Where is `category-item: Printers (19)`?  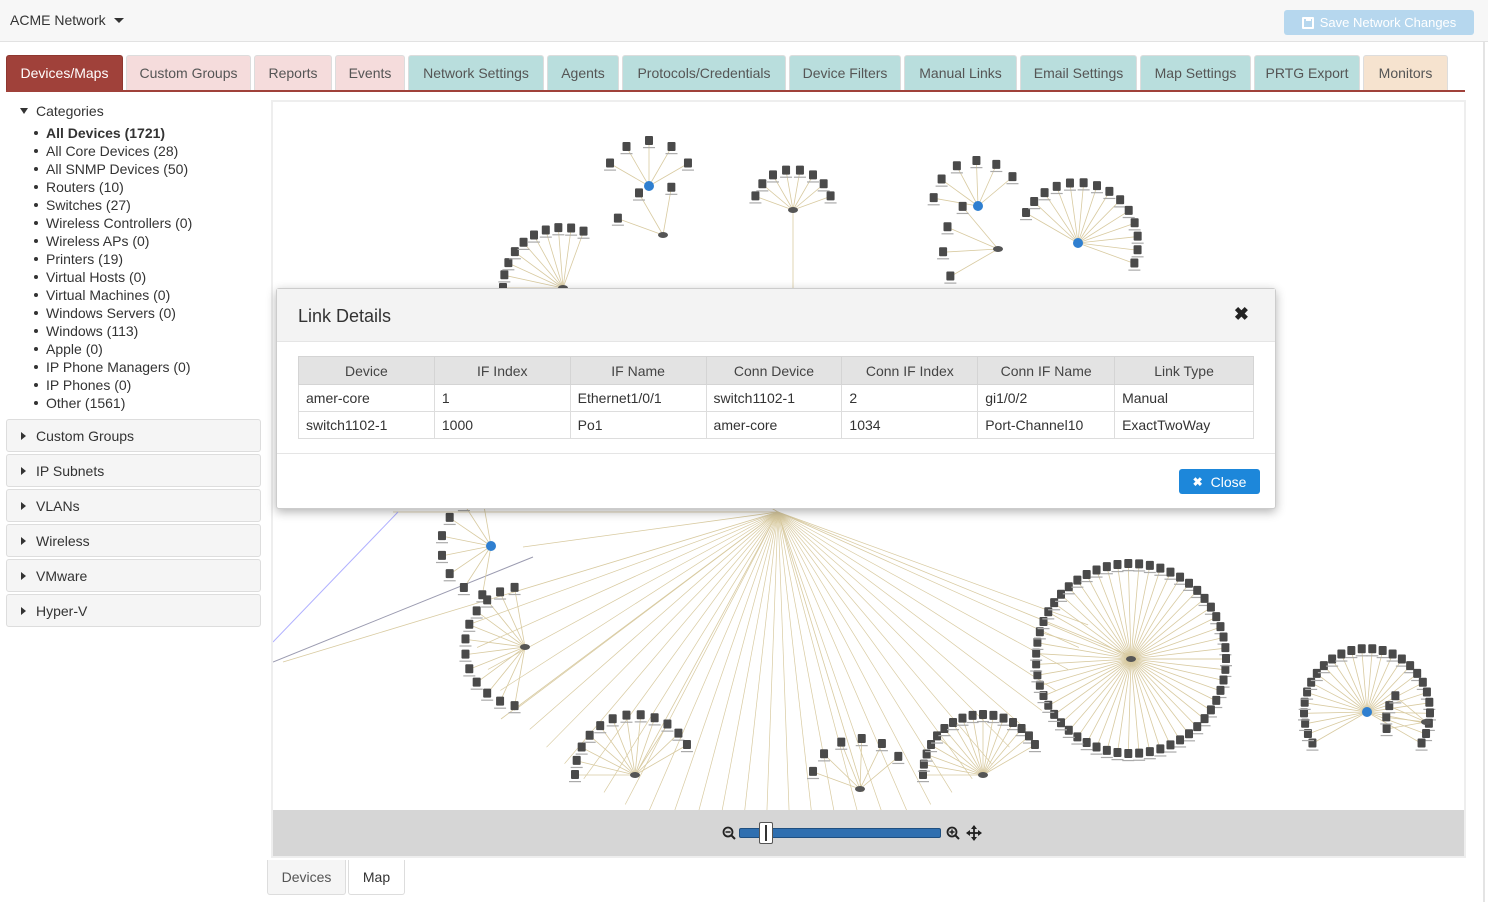
category-item: Printers (19) is located at coordinates (148, 259).